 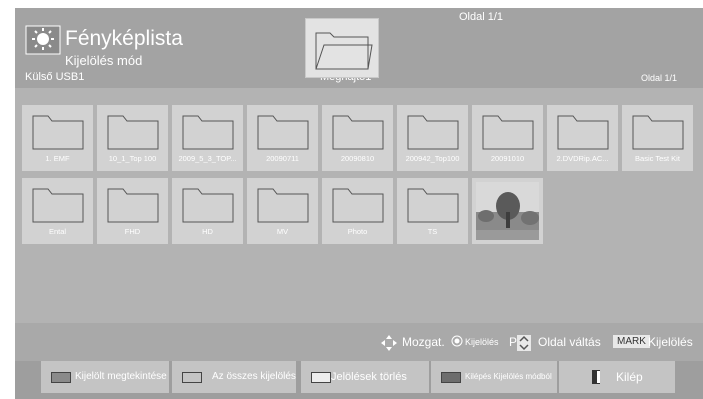 I want to click on folder-label: 200942_Top100, so click(x=432, y=158).